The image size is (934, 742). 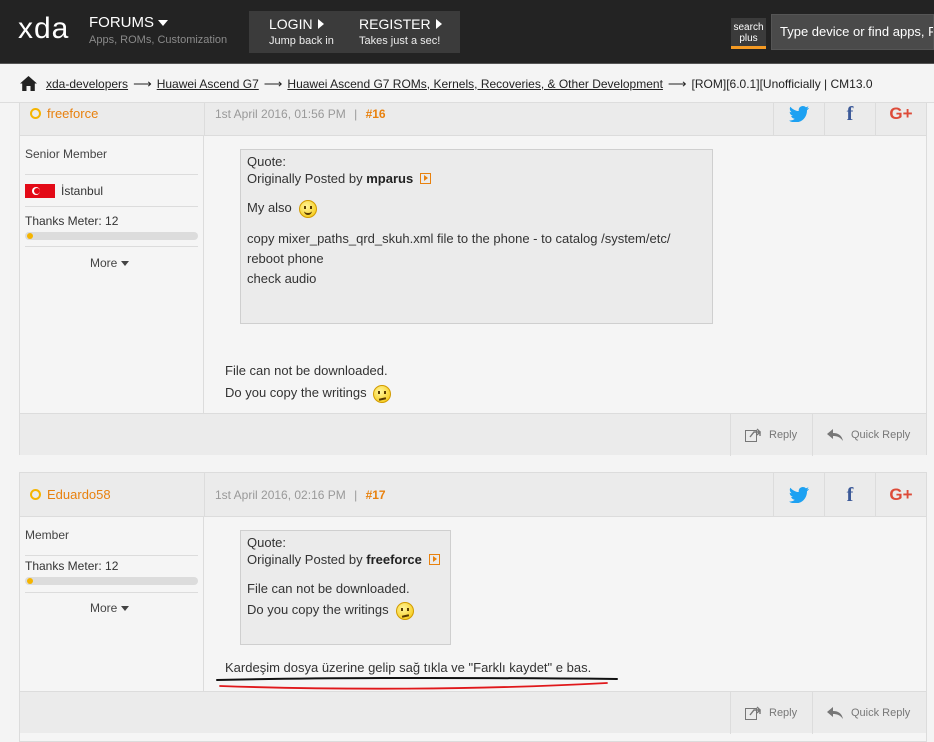 I want to click on post-body-line: Do you copy the writings, so click(x=296, y=392).